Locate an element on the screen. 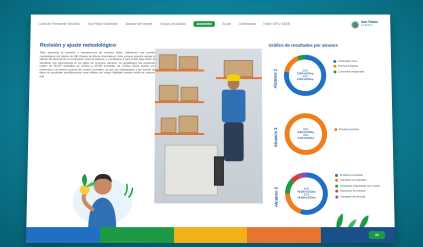 The image size is (423, 247). legend-item: Actividades relacionadas con energía is located at coordinates (362, 186).